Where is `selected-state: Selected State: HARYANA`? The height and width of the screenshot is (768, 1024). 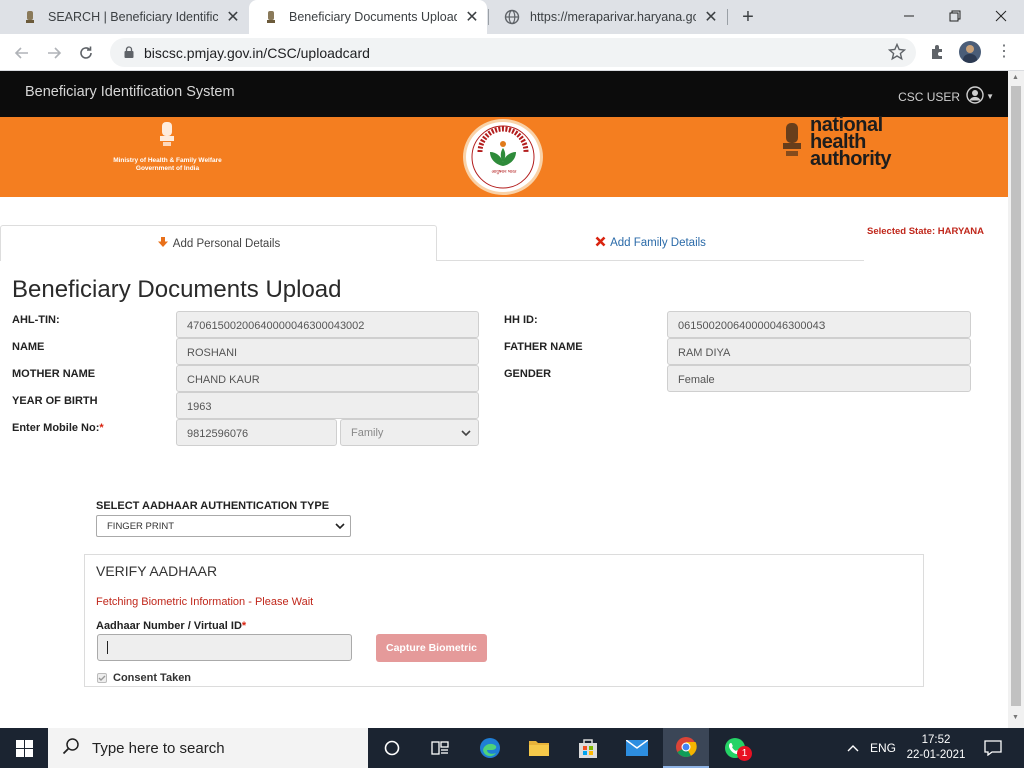
selected-state: Selected State: HARYANA is located at coordinates (925, 231).